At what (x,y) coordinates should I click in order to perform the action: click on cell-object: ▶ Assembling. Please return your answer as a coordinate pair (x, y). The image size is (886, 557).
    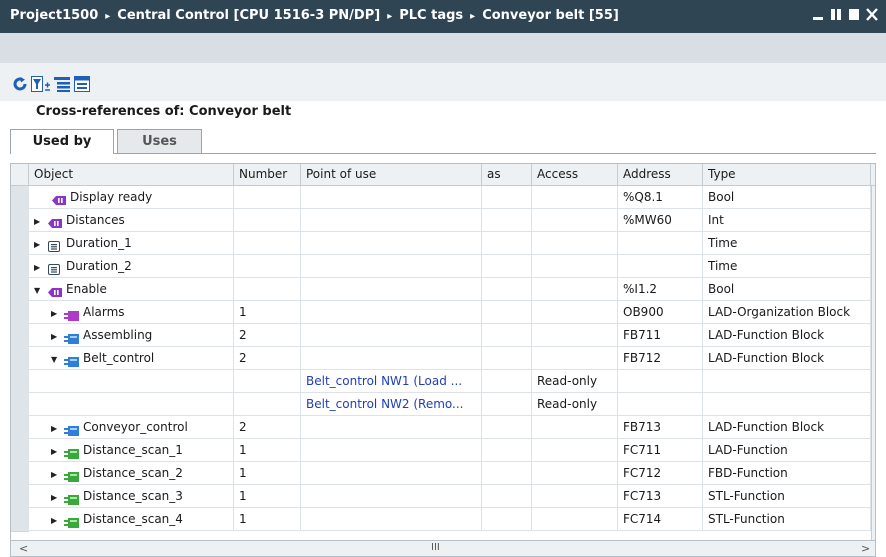
    Looking at the image, I should click on (131, 335).